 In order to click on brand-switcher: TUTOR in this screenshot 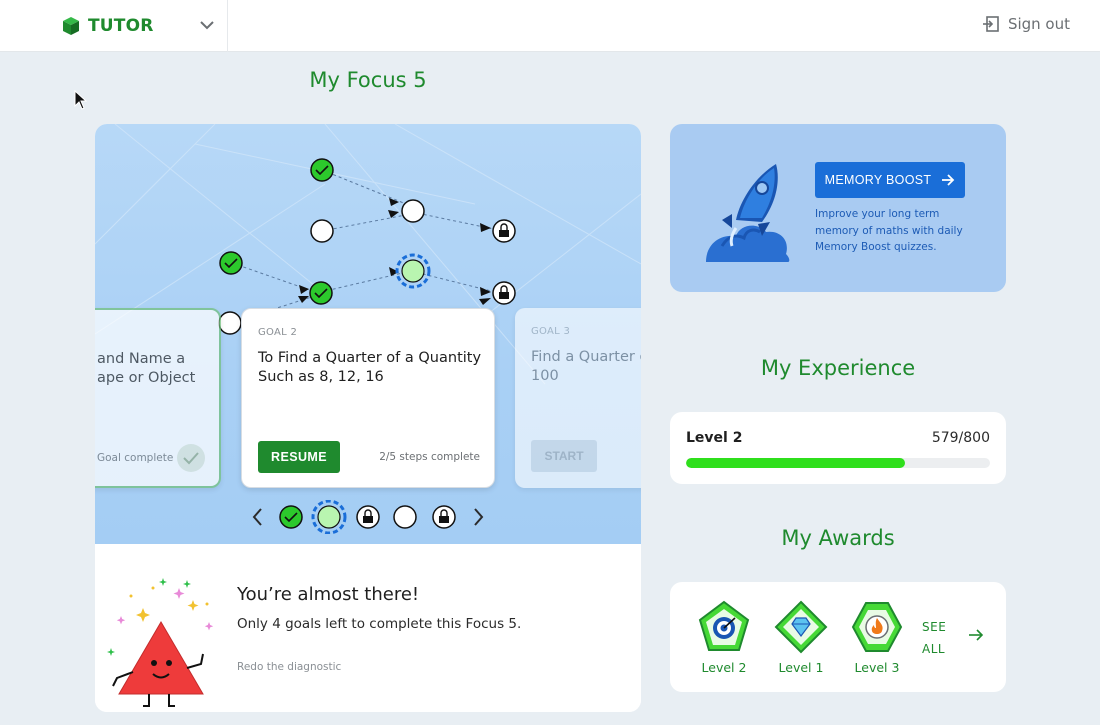, I will do `click(108, 26)`.